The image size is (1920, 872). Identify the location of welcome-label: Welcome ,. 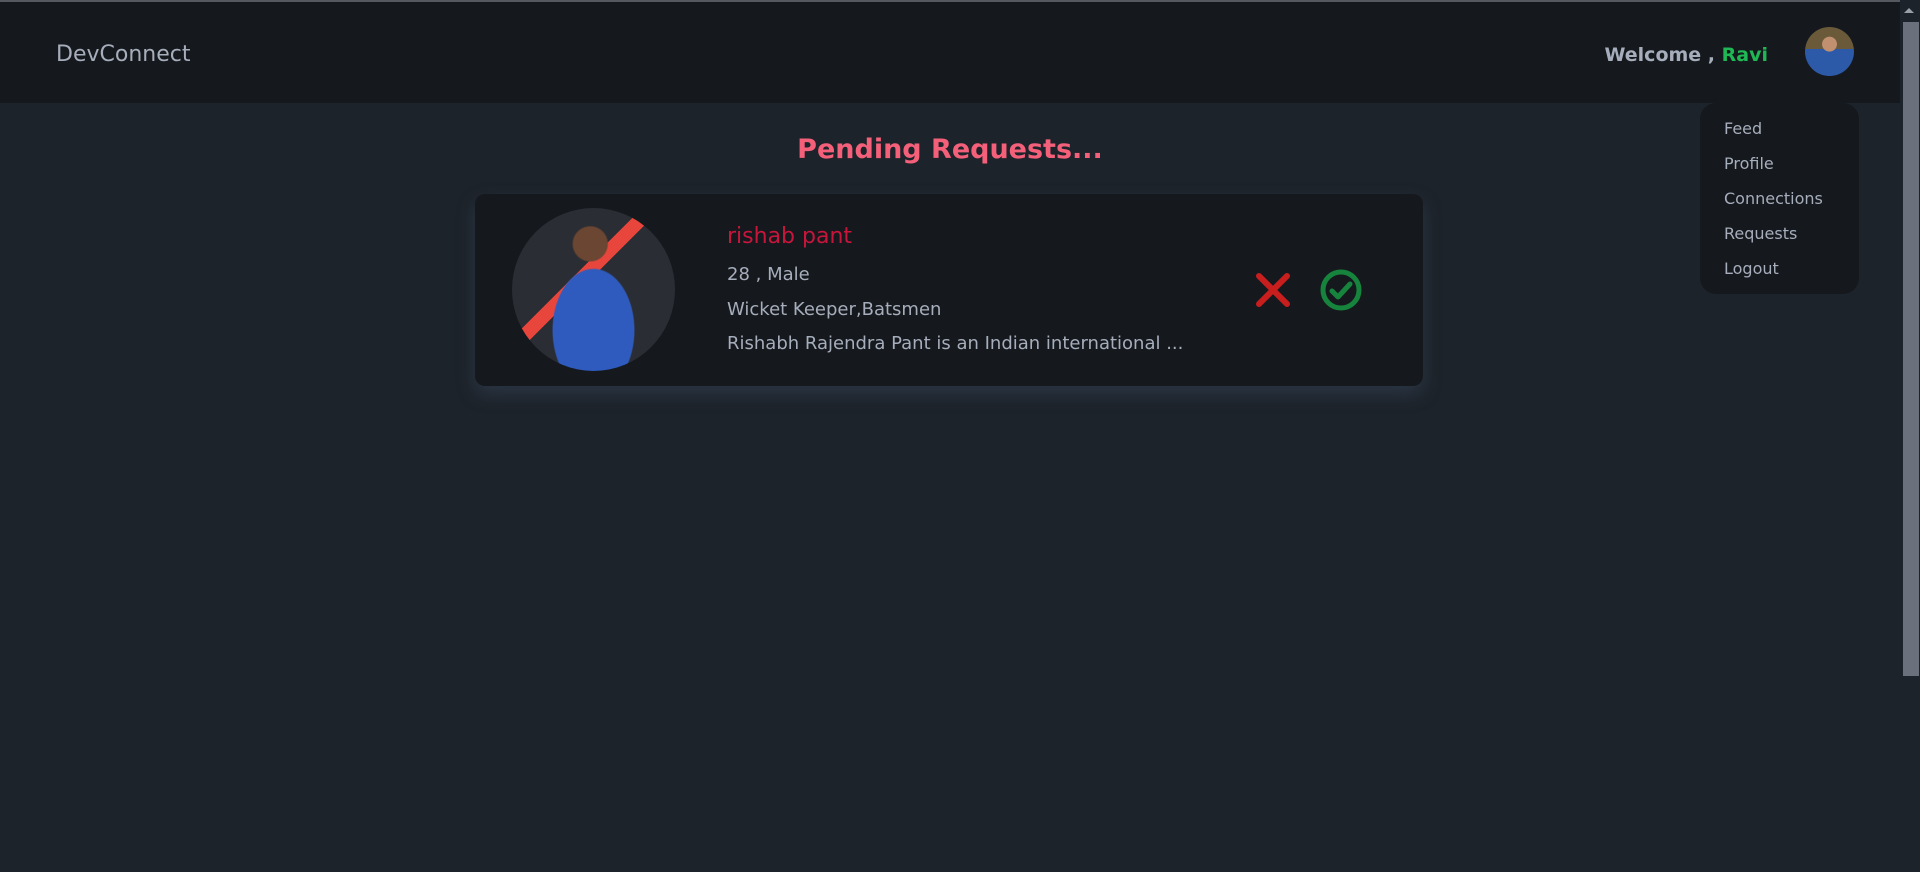
(1663, 55).